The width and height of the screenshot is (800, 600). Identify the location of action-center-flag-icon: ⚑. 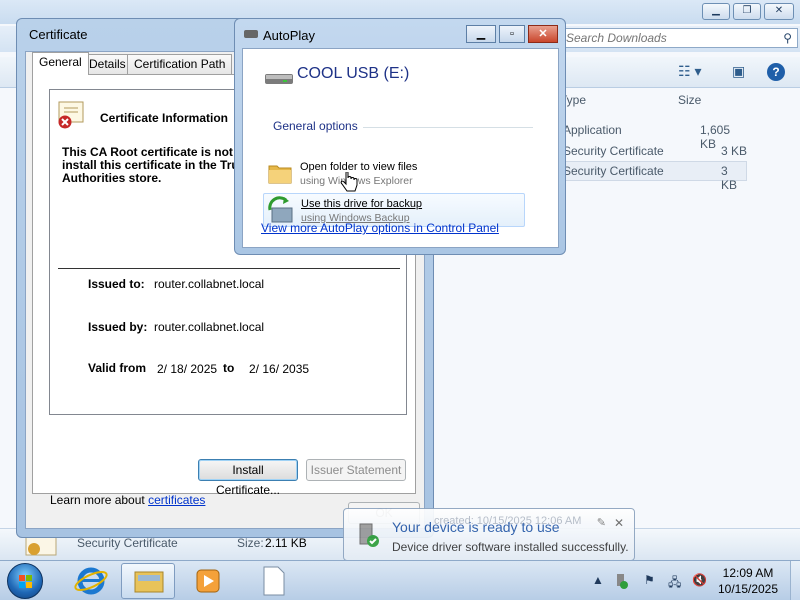
(649, 580).